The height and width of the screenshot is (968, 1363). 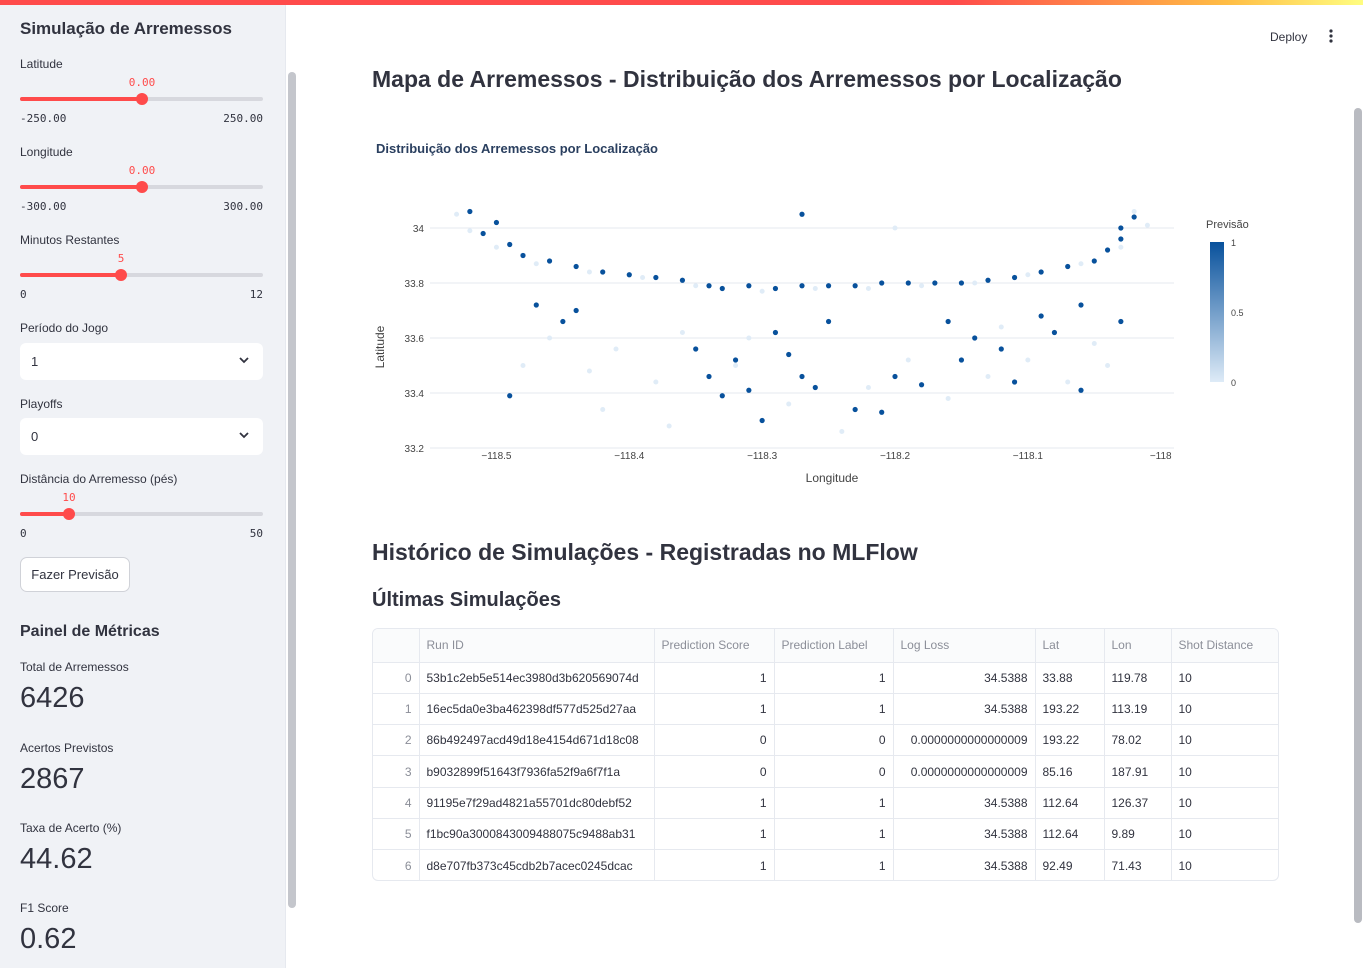 I want to click on table-cell: 10, so click(x=1224, y=803).